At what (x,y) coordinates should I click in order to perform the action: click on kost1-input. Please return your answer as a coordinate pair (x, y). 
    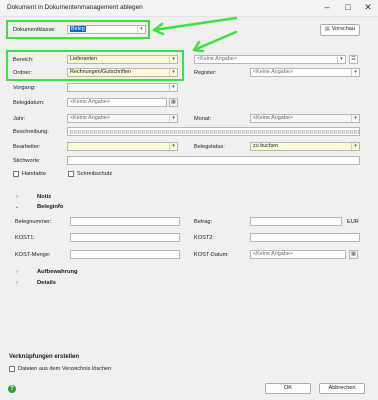
    Looking at the image, I should click on (125, 237).